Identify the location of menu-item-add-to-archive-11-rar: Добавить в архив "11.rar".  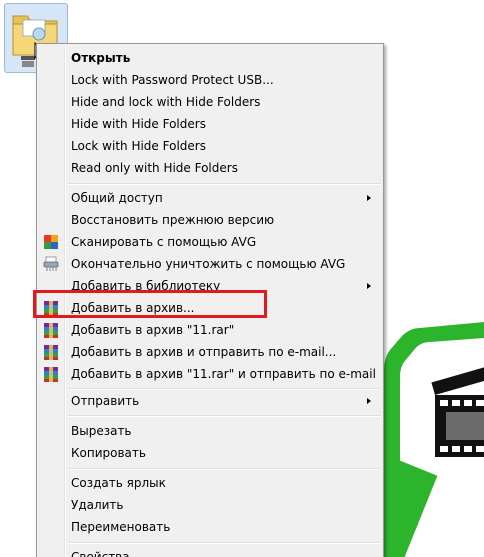
(210, 330).